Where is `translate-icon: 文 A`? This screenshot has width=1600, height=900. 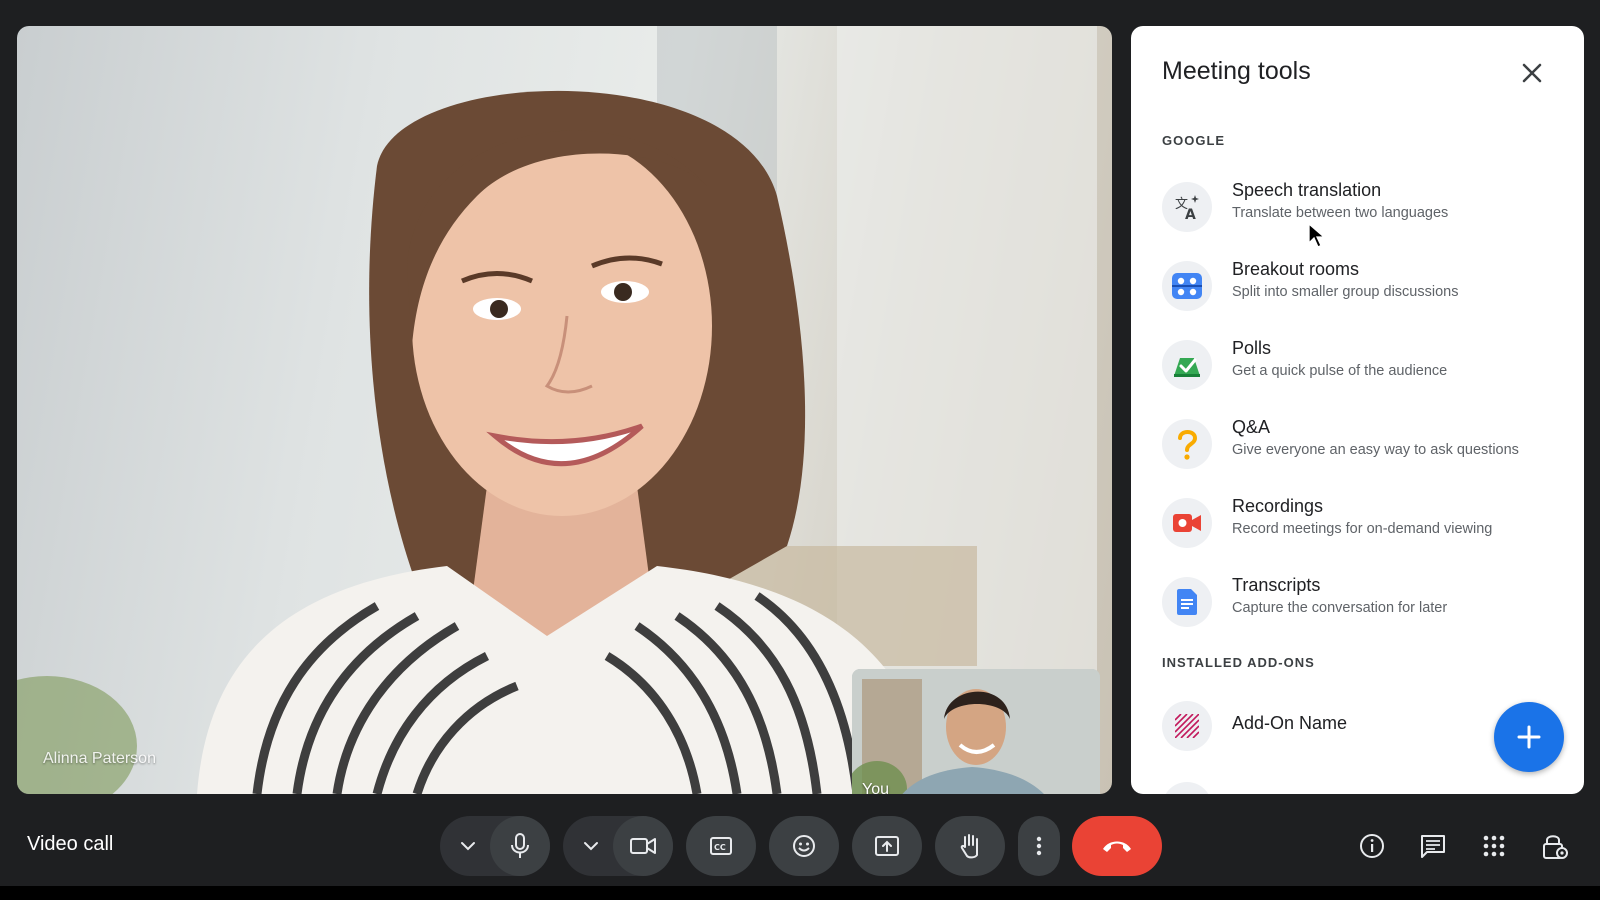 translate-icon: 文 A is located at coordinates (1187, 207).